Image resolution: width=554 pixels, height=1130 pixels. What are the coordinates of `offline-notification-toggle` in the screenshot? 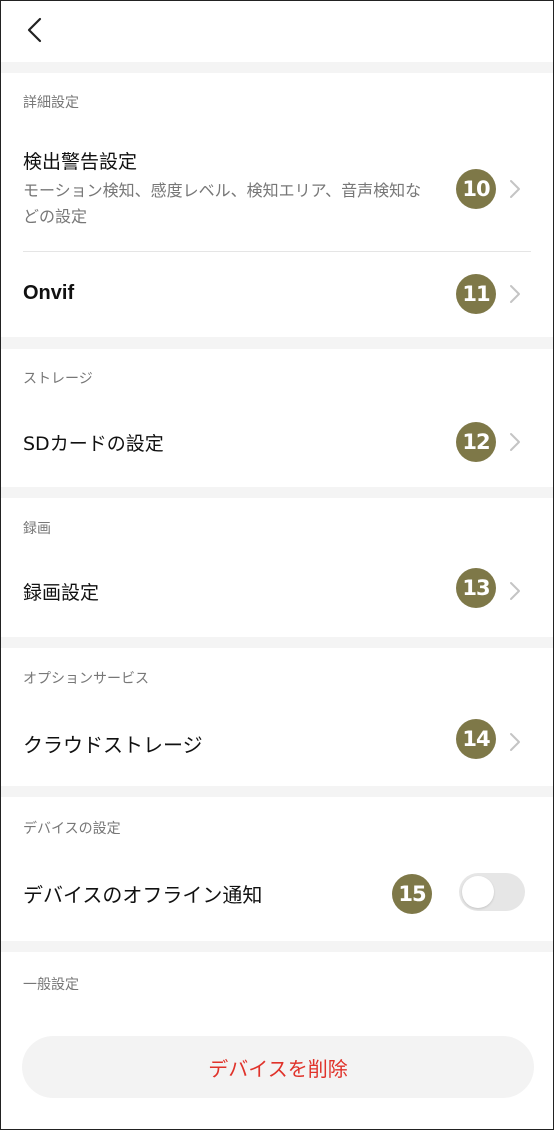 It's located at (492, 892).